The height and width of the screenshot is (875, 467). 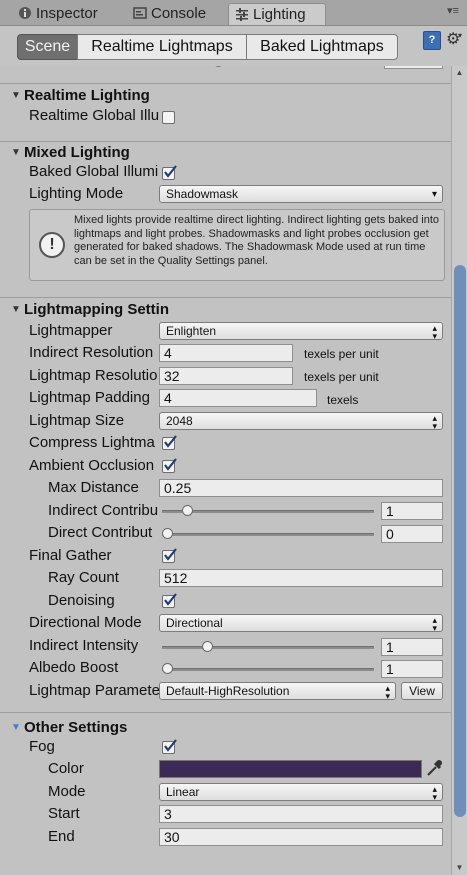 What do you see at coordinates (301, 488) in the screenshot?
I see `max-distance-input: 0.25` at bounding box center [301, 488].